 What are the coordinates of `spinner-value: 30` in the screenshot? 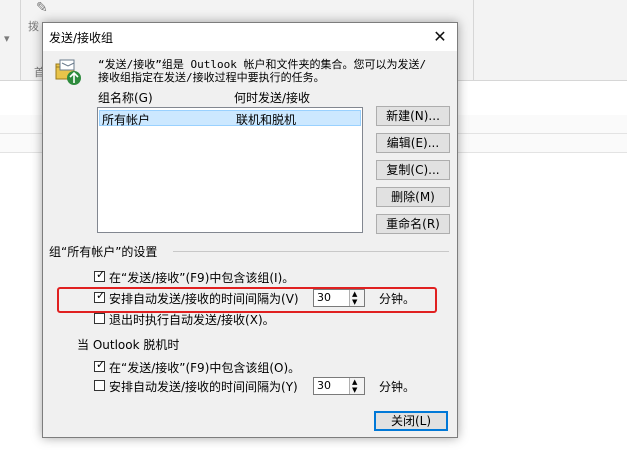 It's located at (324, 385).